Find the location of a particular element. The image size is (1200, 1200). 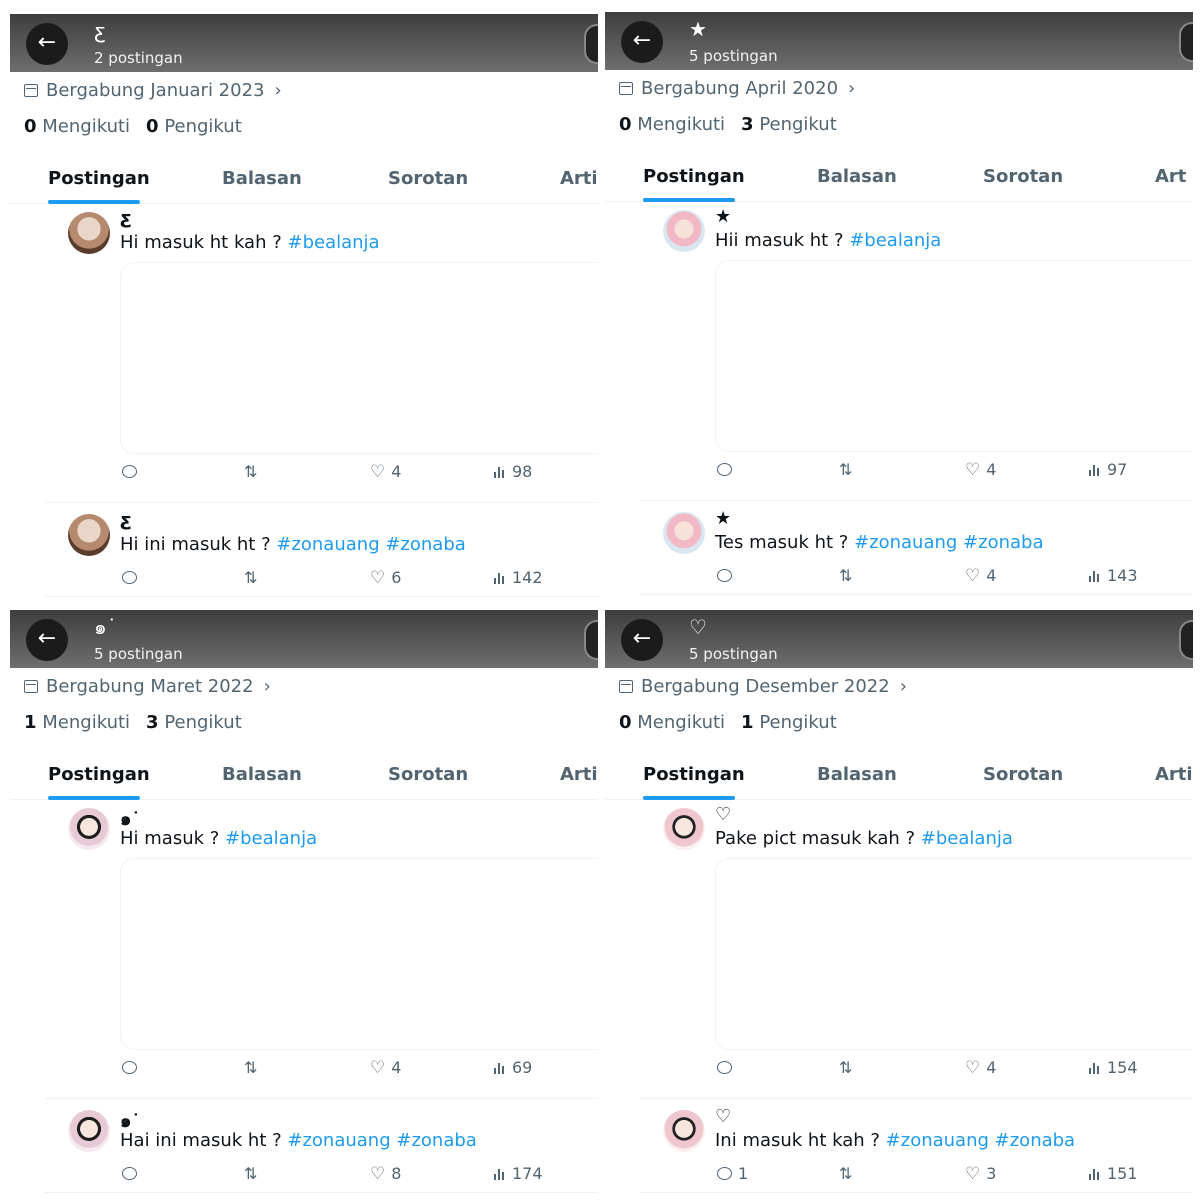

like-button: ♡ 8 is located at coordinates (385, 1174).